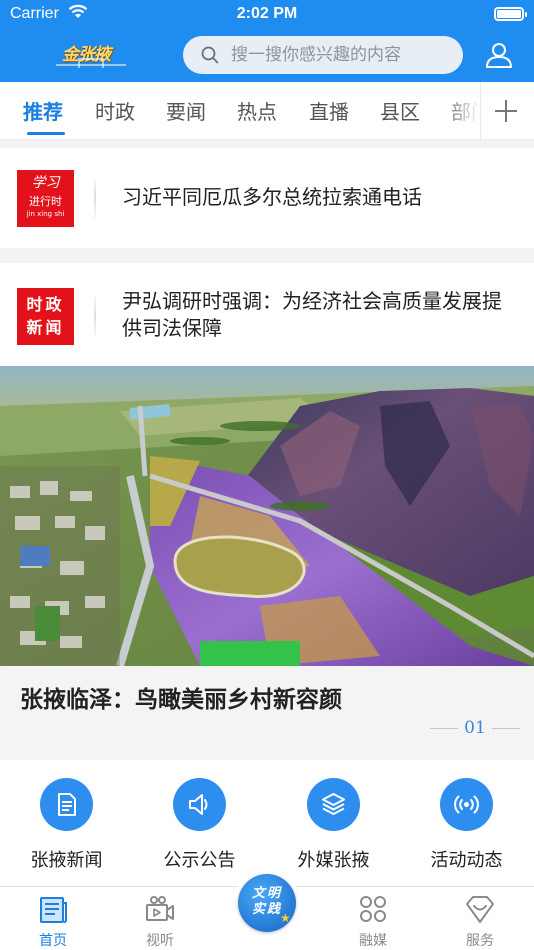 The image size is (534, 950). What do you see at coordinates (115, 110) in the screenshot?
I see `tab-politics: 时政` at bounding box center [115, 110].